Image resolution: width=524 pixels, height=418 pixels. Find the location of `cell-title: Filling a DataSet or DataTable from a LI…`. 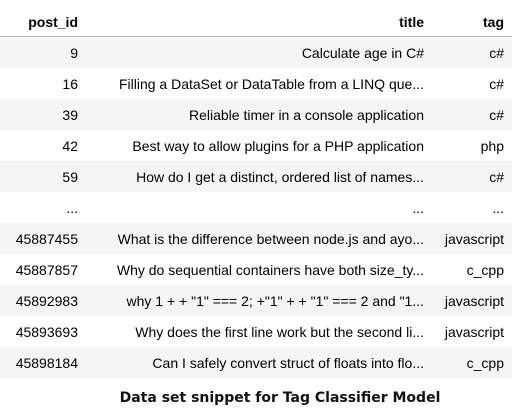

cell-title: Filling a DataSet or DataTable from a LI… is located at coordinates (259, 83).